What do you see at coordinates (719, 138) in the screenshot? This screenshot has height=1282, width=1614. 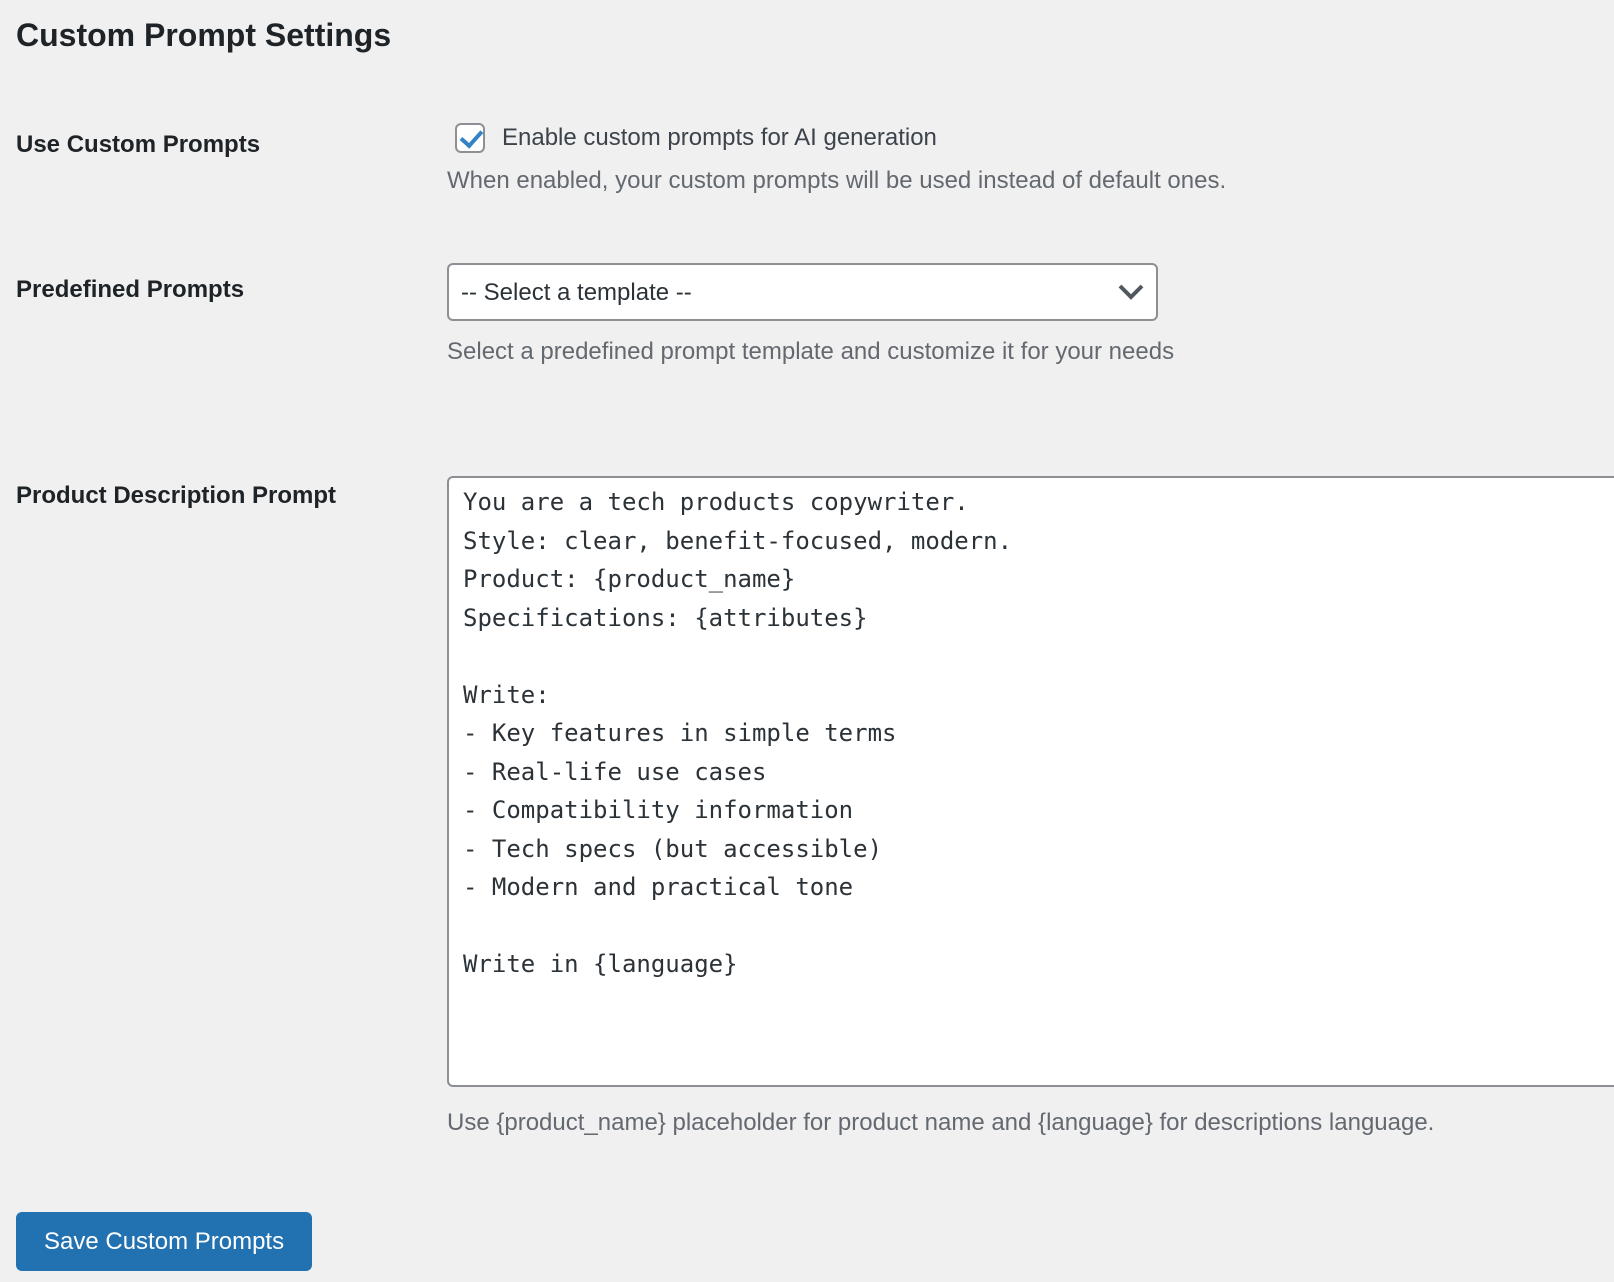 I see `enable-custom-prompts-checkbox-label: Enable custom prompts for AI generation` at bounding box center [719, 138].